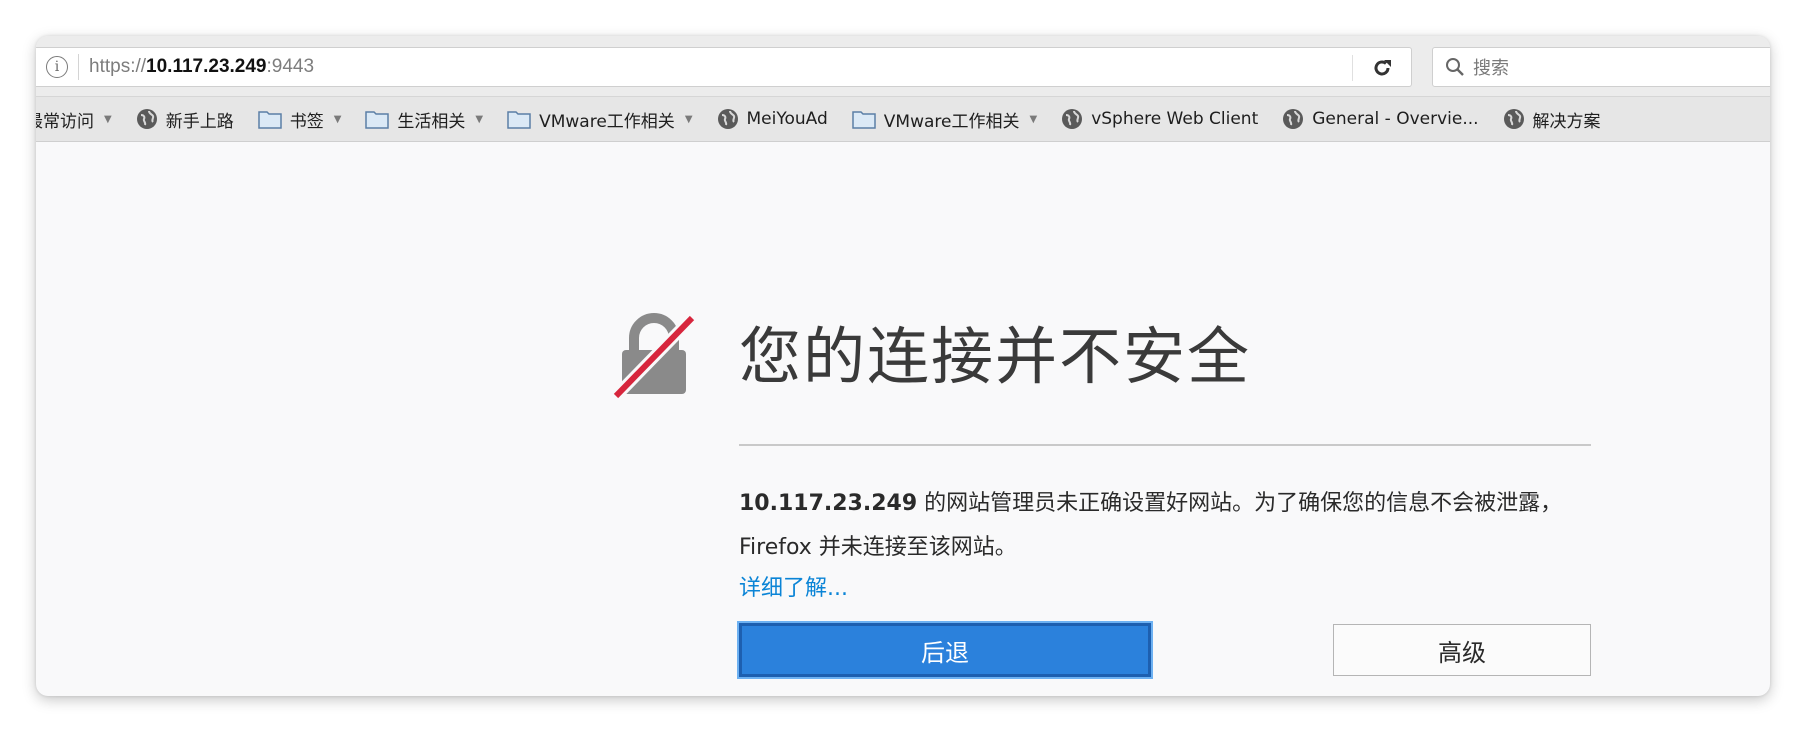 The image size is (1806, 732). Describe the element at coordinates (654, 356) in the screenshot. I see `insecure-lock-icon` at that location.